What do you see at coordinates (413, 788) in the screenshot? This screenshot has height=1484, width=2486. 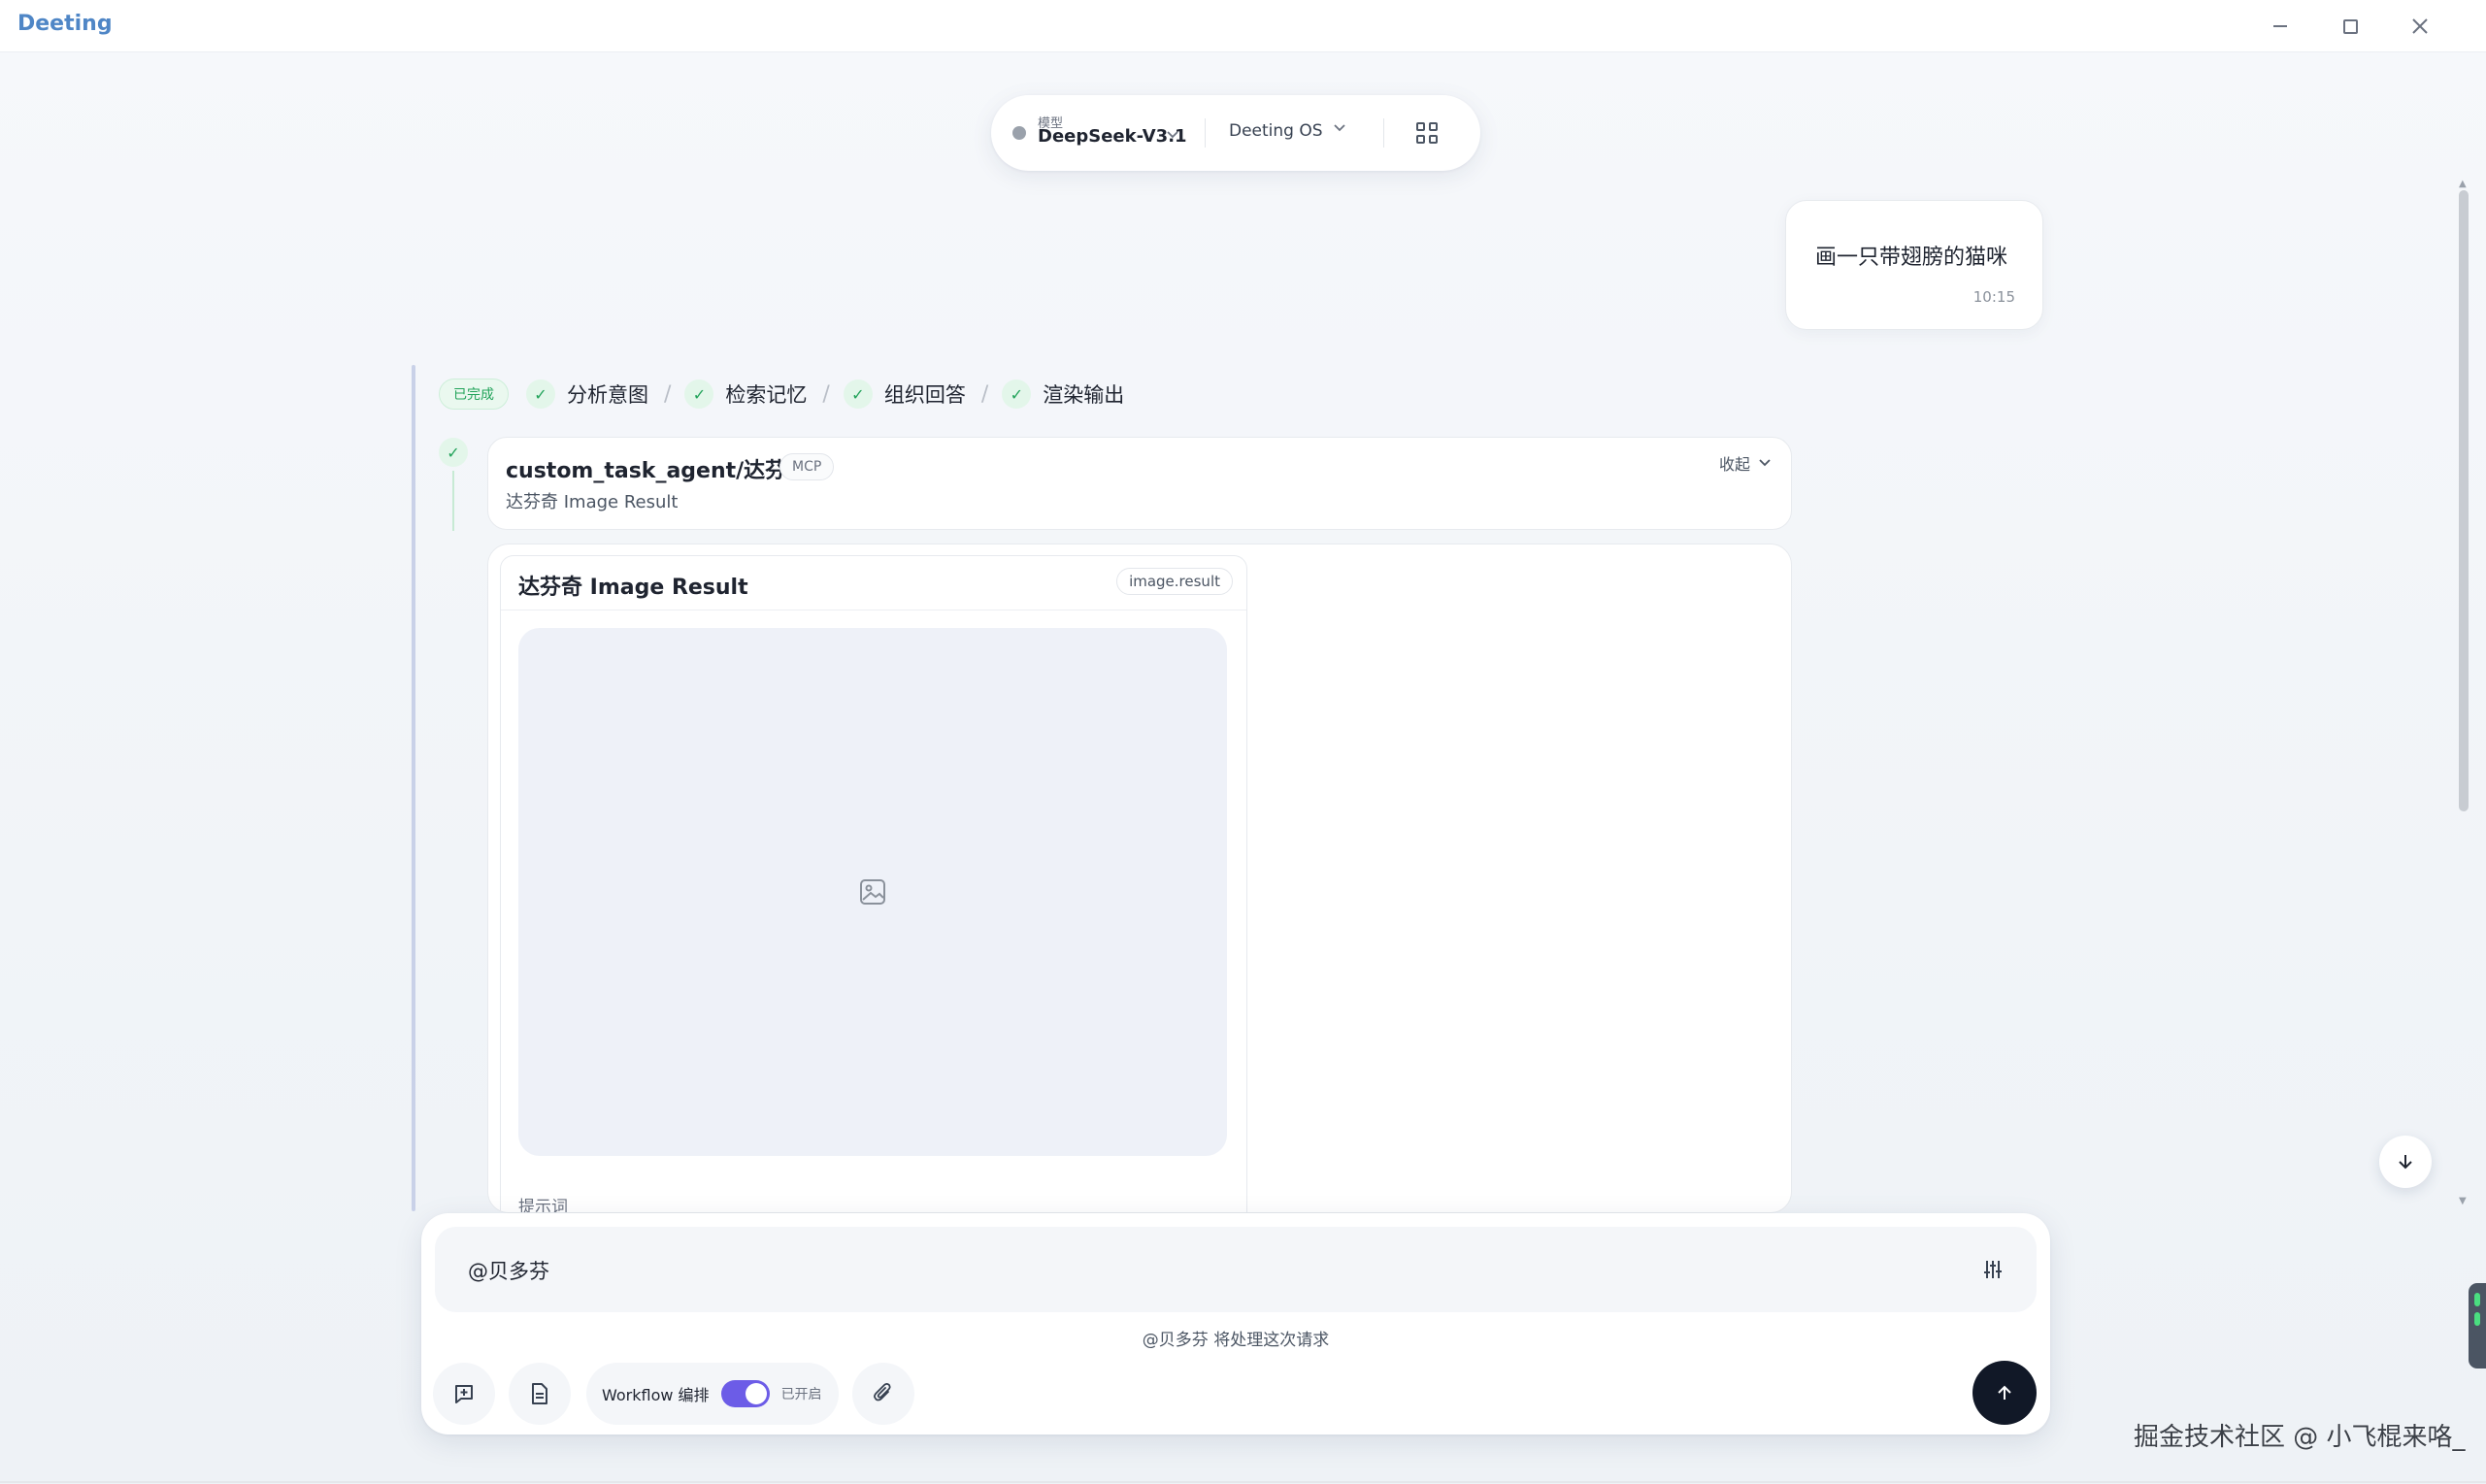 I see `assistant-timeline-bar` at bounding box center [413, 788].